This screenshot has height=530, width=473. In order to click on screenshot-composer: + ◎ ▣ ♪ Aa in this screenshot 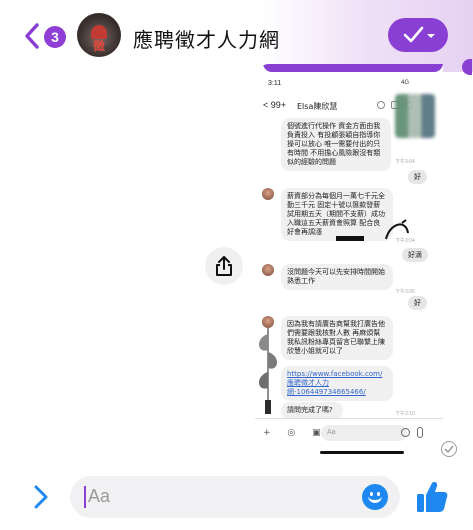, I will do `click(349, 433)`.